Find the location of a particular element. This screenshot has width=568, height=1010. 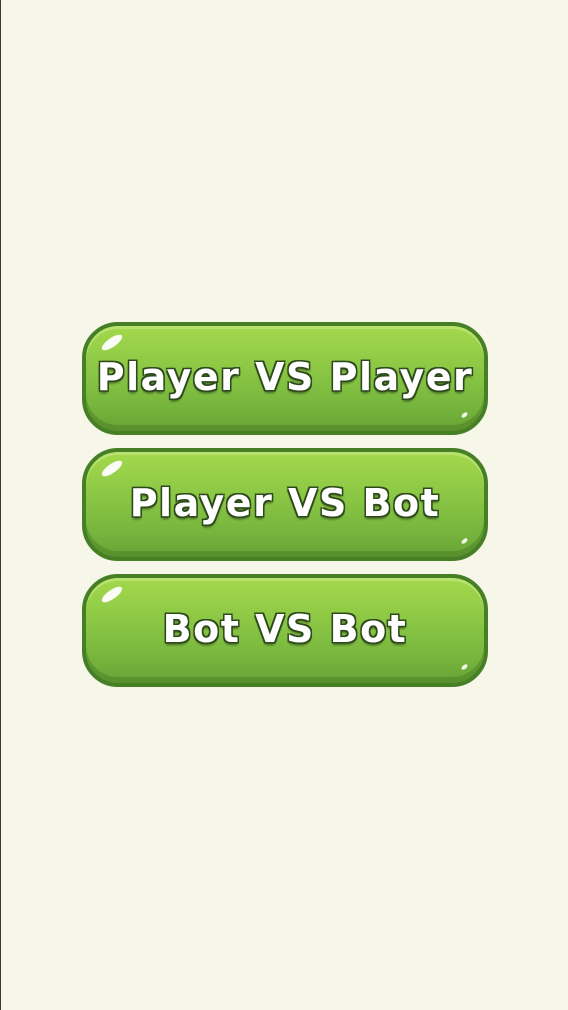

player-vs-player-button: Player VS Player is located at coordinates (285, 378).